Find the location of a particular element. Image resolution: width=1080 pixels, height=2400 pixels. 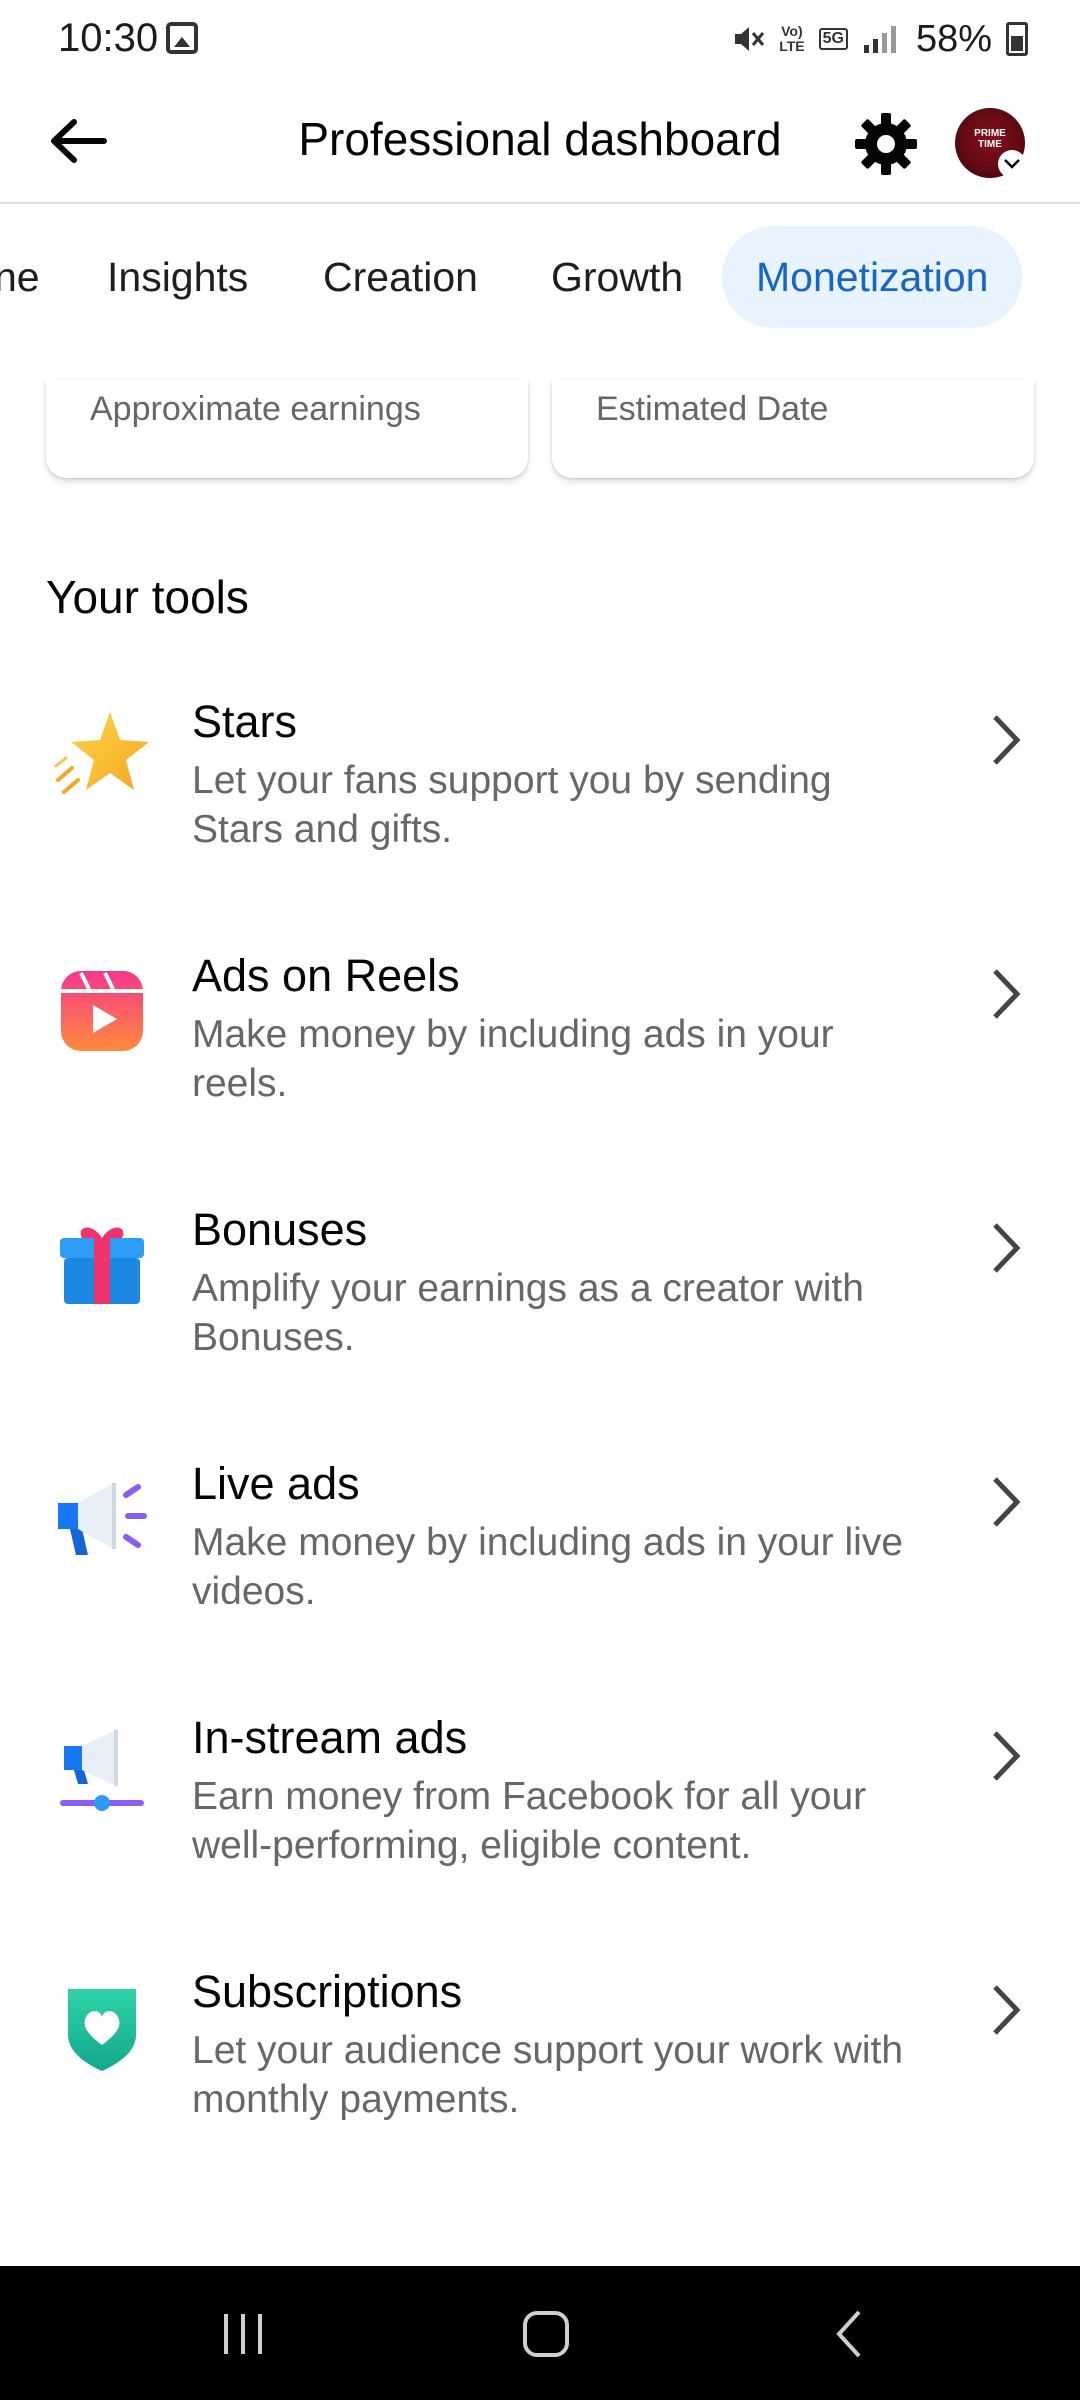

system-back-button is located at coordinates (849, 2334).